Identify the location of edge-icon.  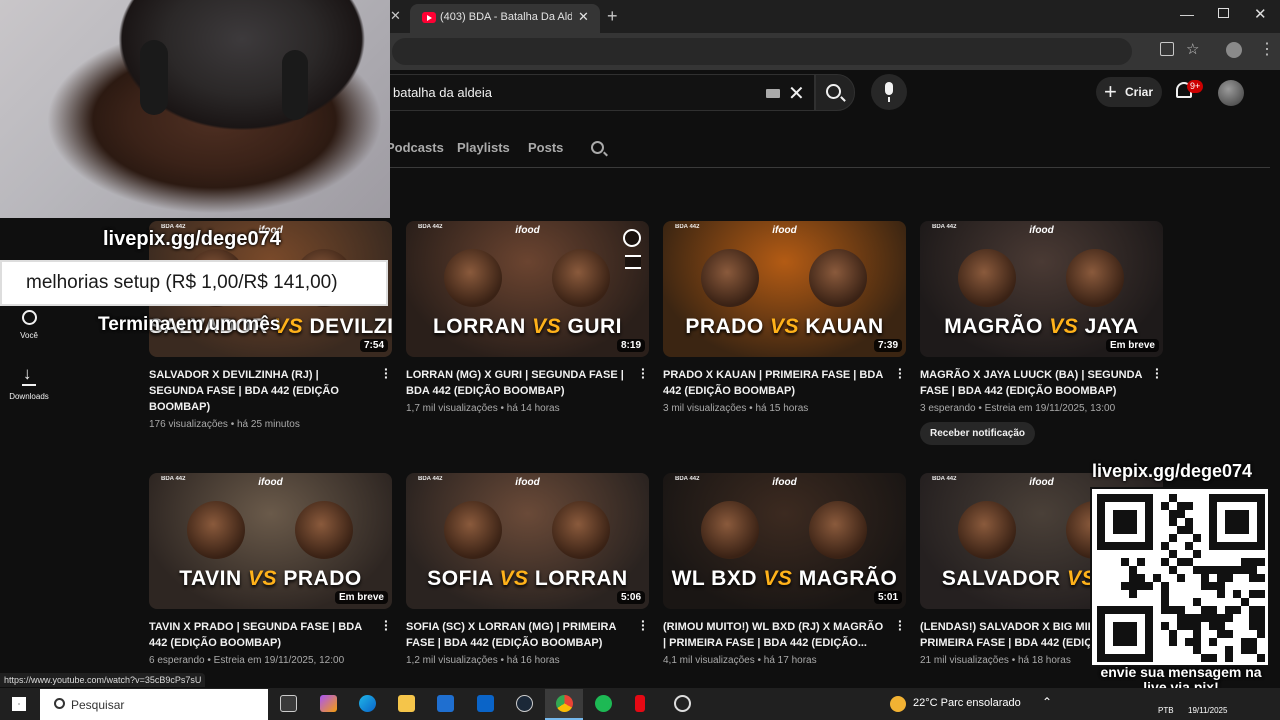
(367, 703).